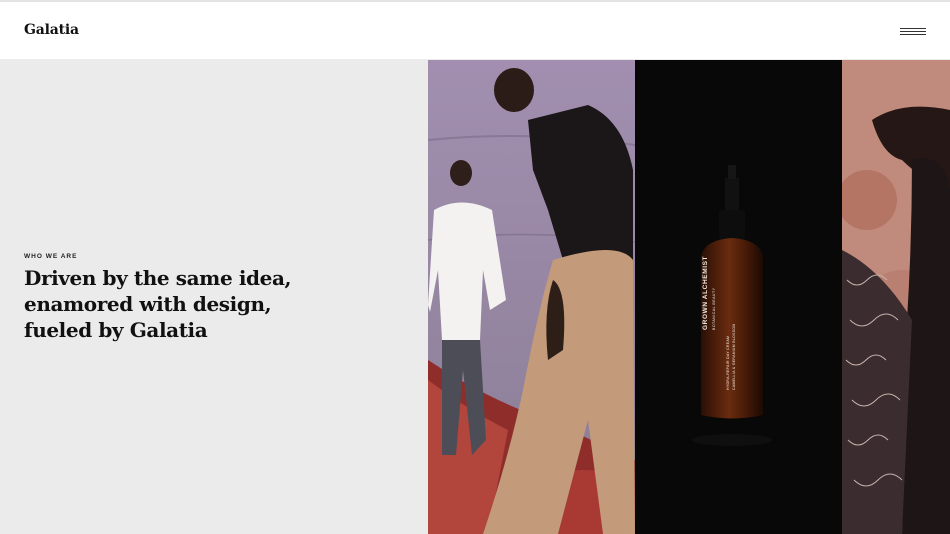 Image resolution: width=950 pixels, height=534 pixels. What do you see at coordinates (116, 330) in the screenshot?
I see `headline-line-3: fueled by Galatia` at bounding box center [116, 330].